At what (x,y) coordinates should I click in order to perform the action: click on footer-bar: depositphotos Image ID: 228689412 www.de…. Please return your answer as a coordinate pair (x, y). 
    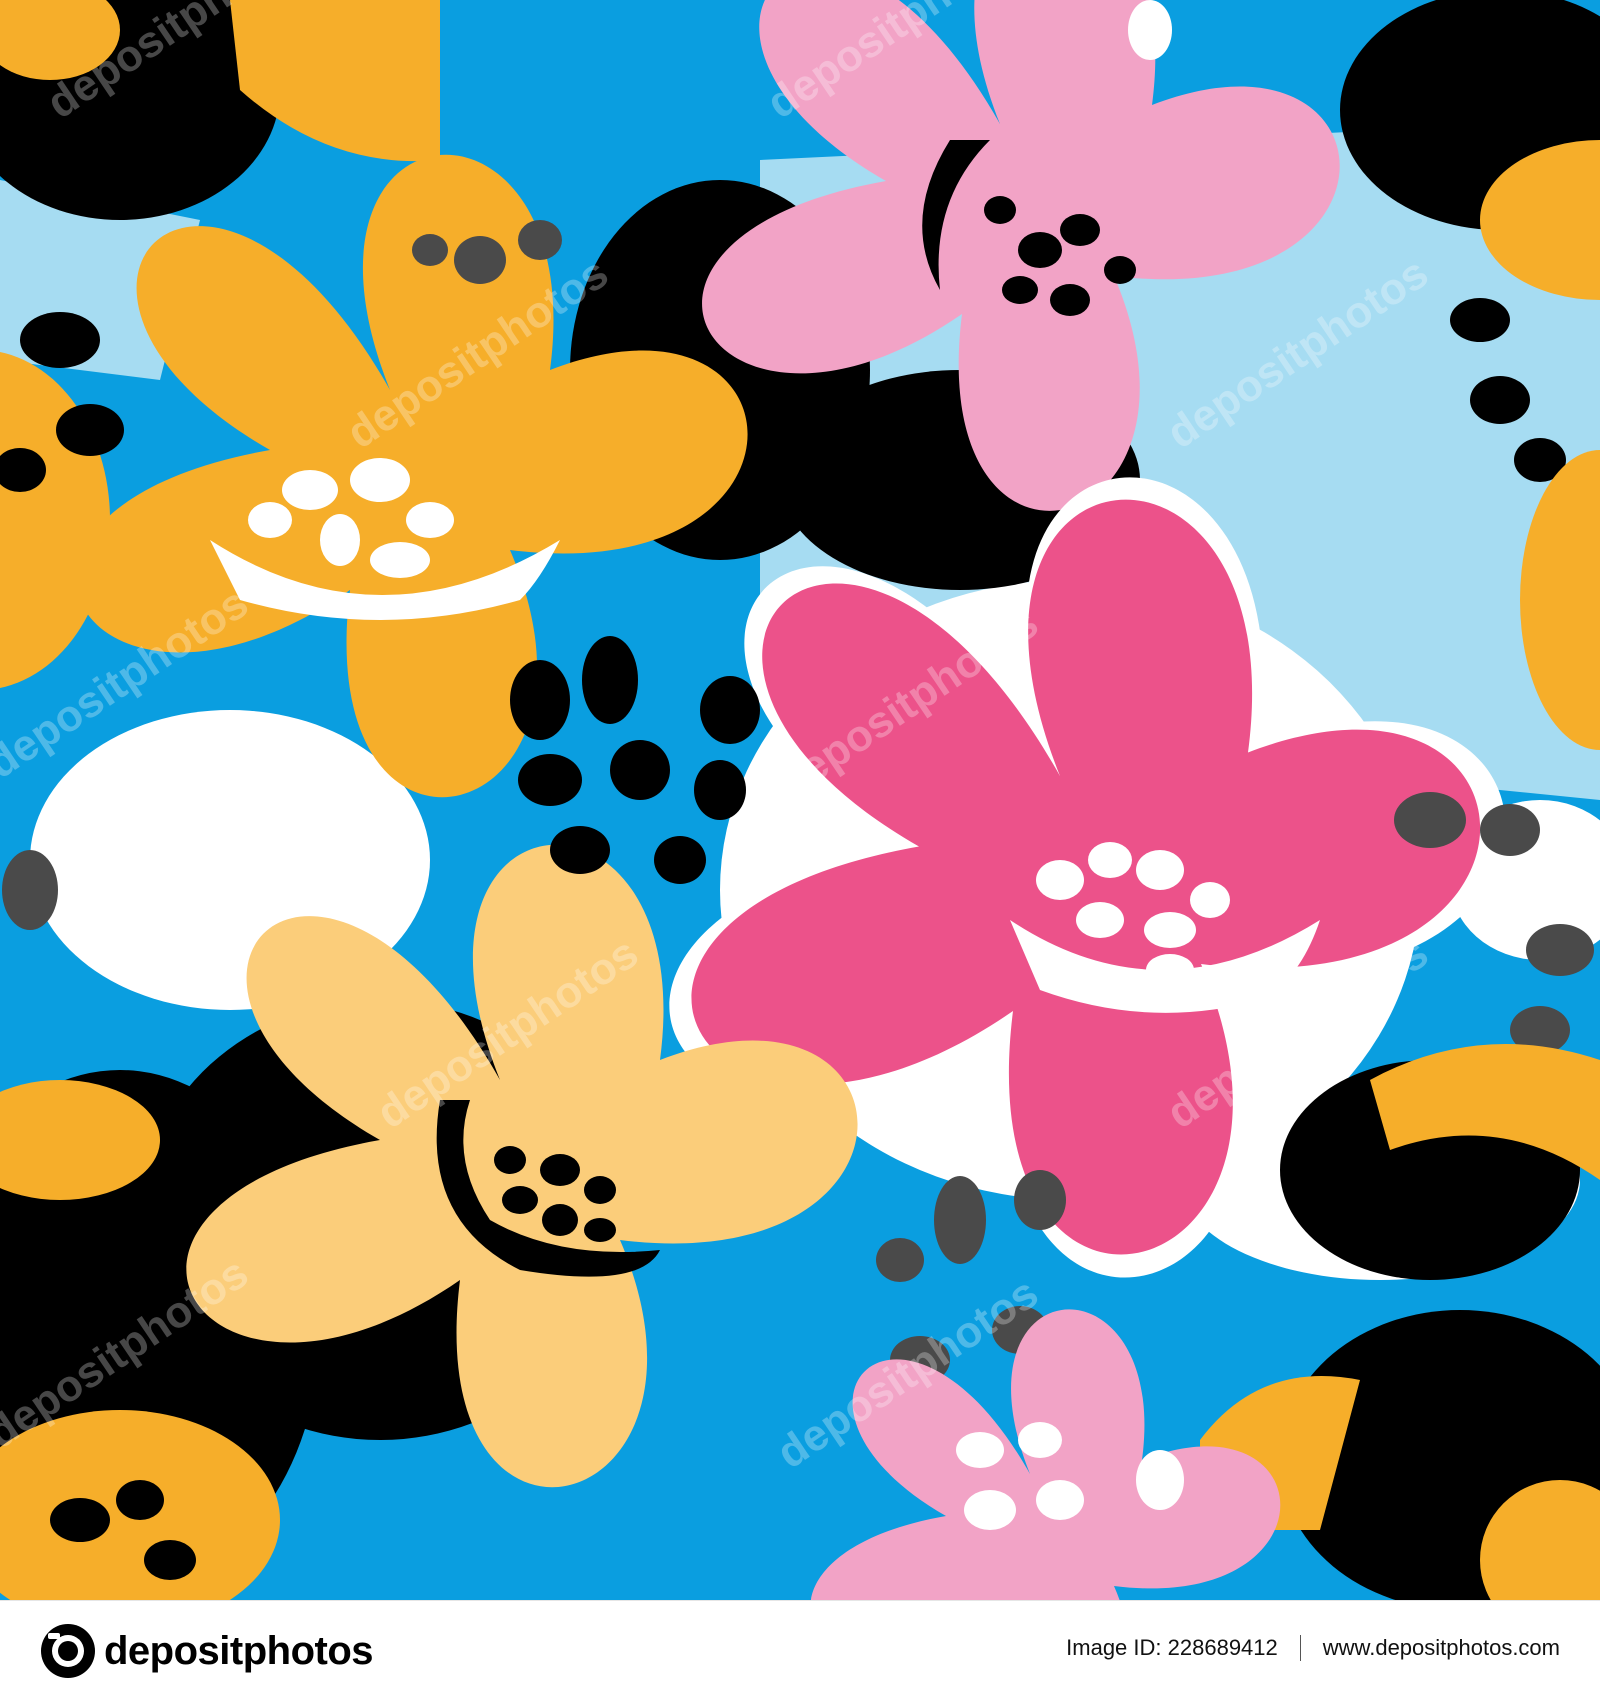
    Looking at the image, I should click on (800, 1650).